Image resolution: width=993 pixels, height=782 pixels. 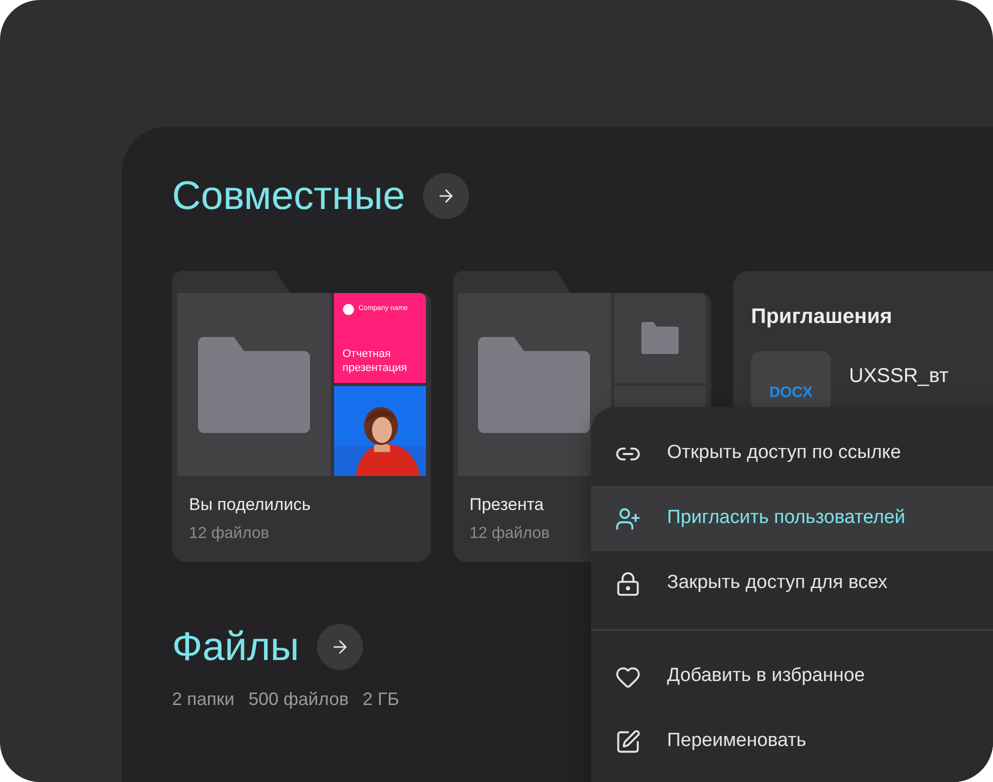 What do you see at coordinates (628, 741) in the screenshot?
I see `edit-icon` at bounding box center [628, 741].